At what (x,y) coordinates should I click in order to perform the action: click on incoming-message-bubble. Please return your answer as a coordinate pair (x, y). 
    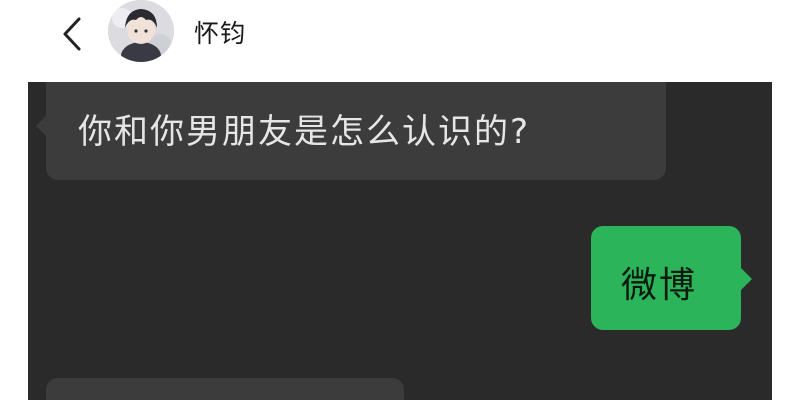
    Looking at the image, I should click on (225, 389).